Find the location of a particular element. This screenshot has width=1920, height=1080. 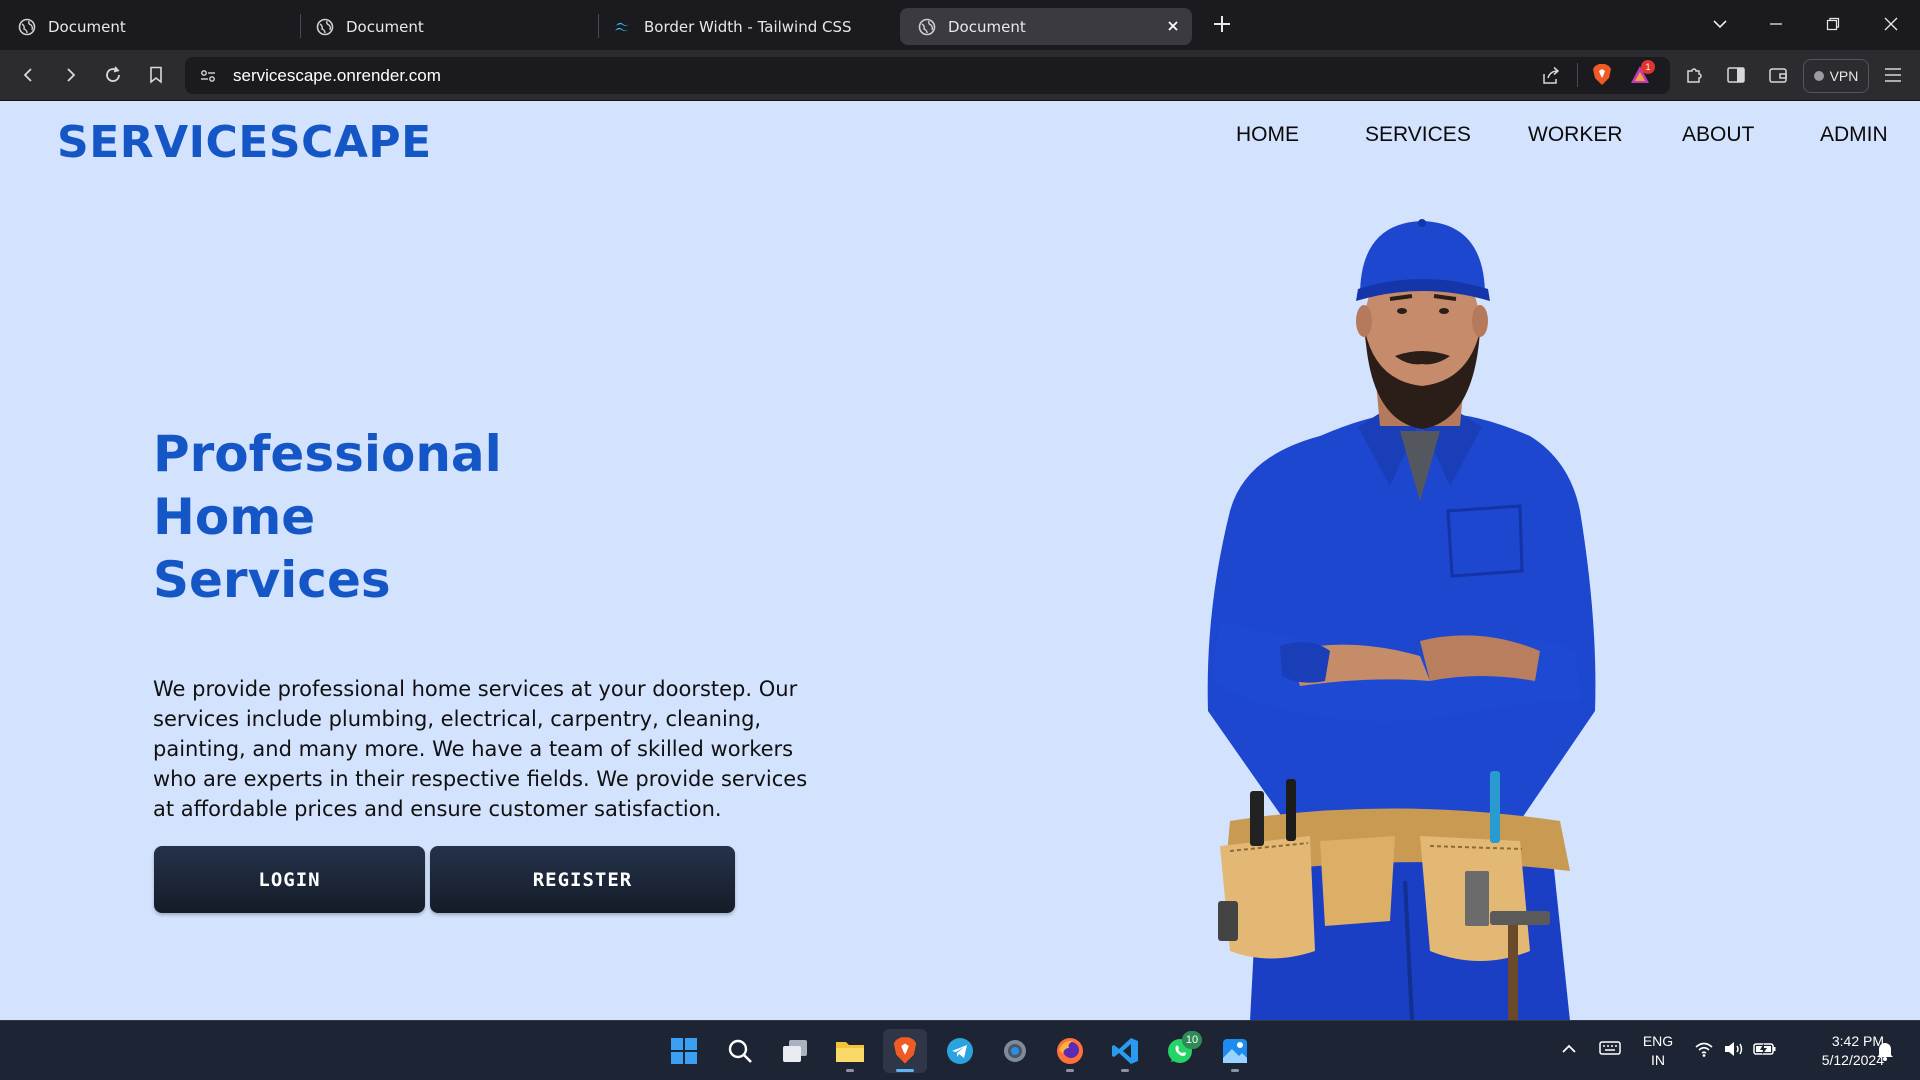

hamburger-icon is located at coordinates (1893, 75).